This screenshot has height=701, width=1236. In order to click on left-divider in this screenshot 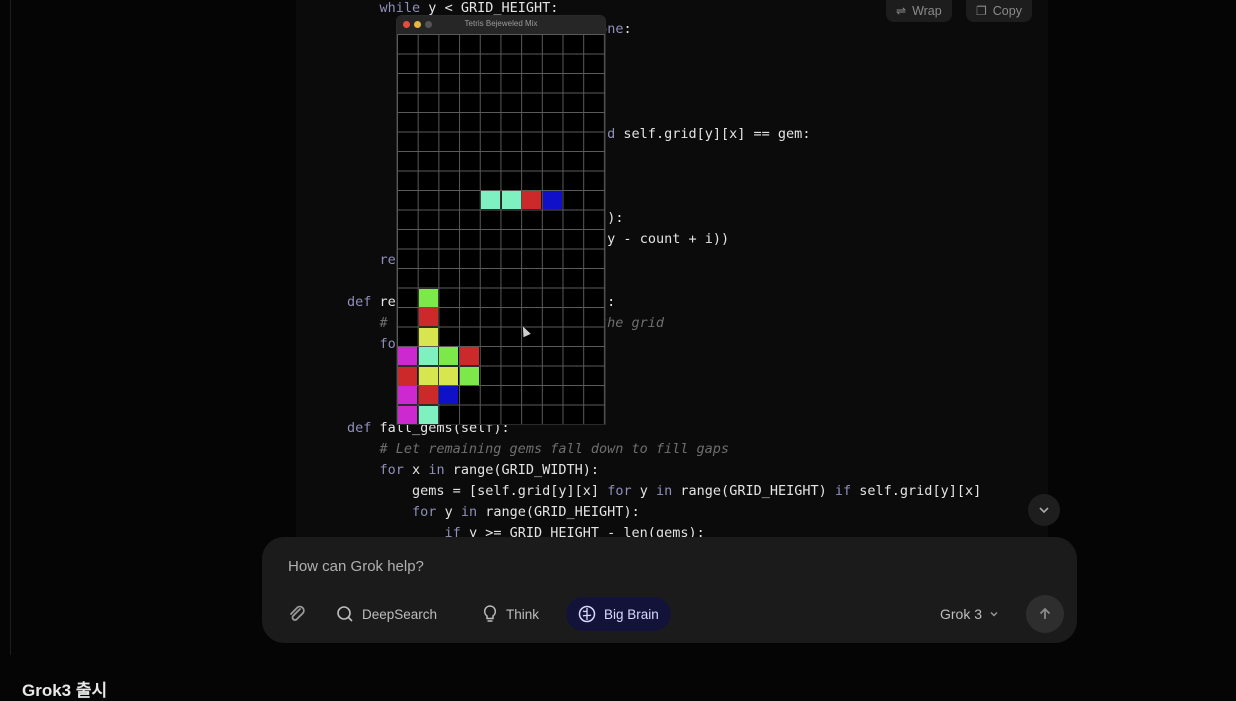, I will do `click(10, 327)`.